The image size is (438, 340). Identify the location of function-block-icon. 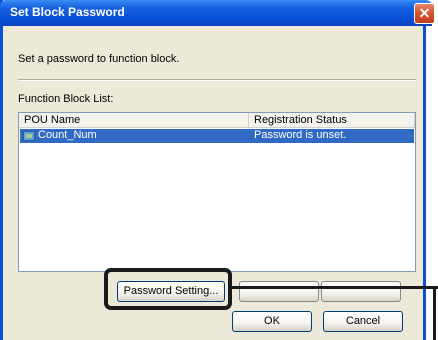
(29, 136).